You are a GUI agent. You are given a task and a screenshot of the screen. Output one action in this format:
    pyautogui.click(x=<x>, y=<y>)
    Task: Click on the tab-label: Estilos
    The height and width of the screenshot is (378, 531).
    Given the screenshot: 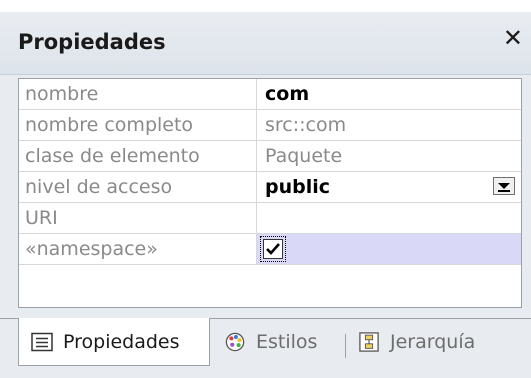 What is the action you would take?
    pyautogui.click(x=287, y=342)
    